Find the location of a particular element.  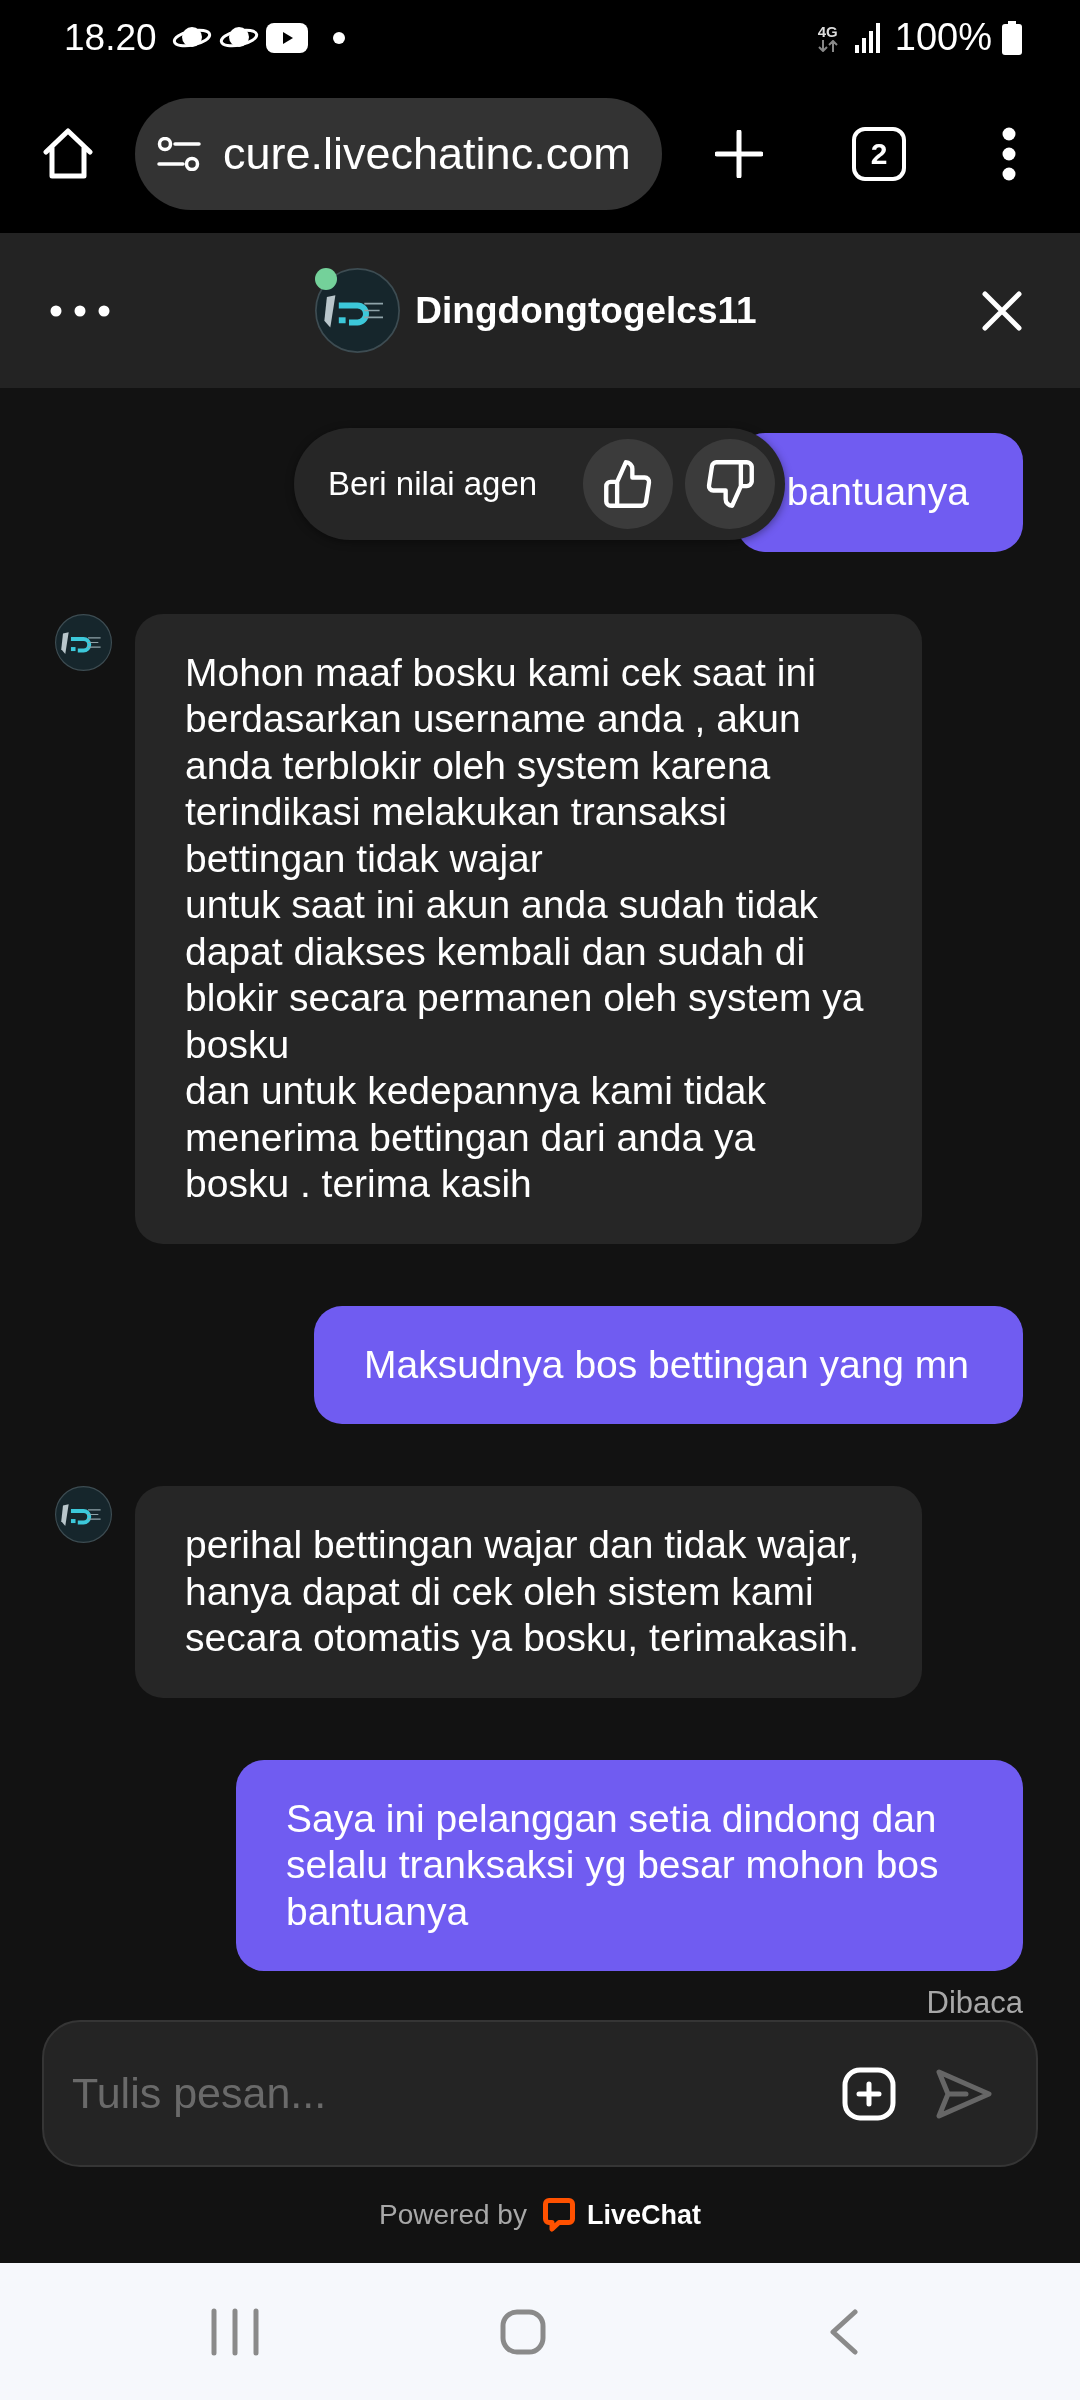

read-receipt: Dibaca is located at coordinates (974, 2003).